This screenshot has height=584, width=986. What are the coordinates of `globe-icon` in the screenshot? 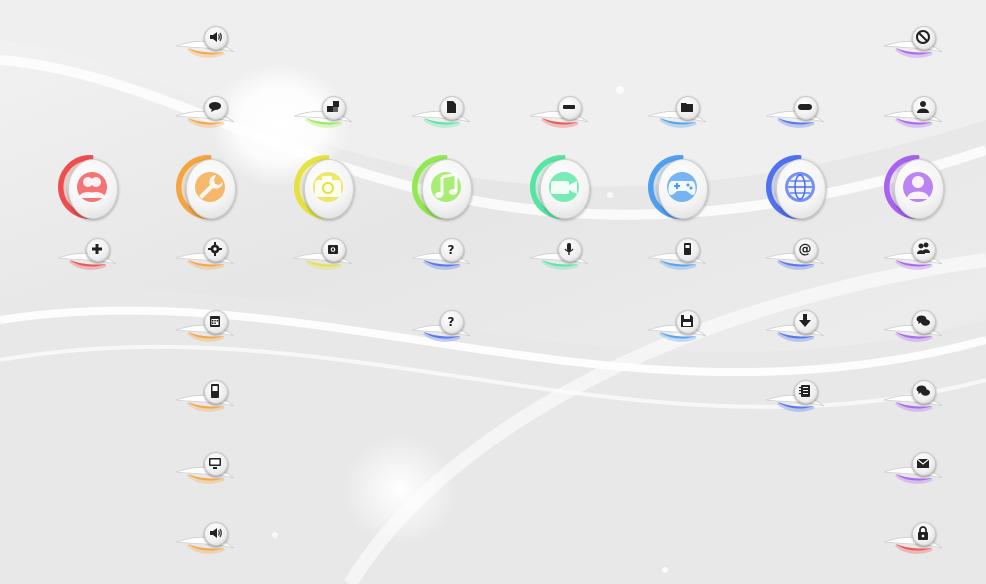 It's located at (800, 187).